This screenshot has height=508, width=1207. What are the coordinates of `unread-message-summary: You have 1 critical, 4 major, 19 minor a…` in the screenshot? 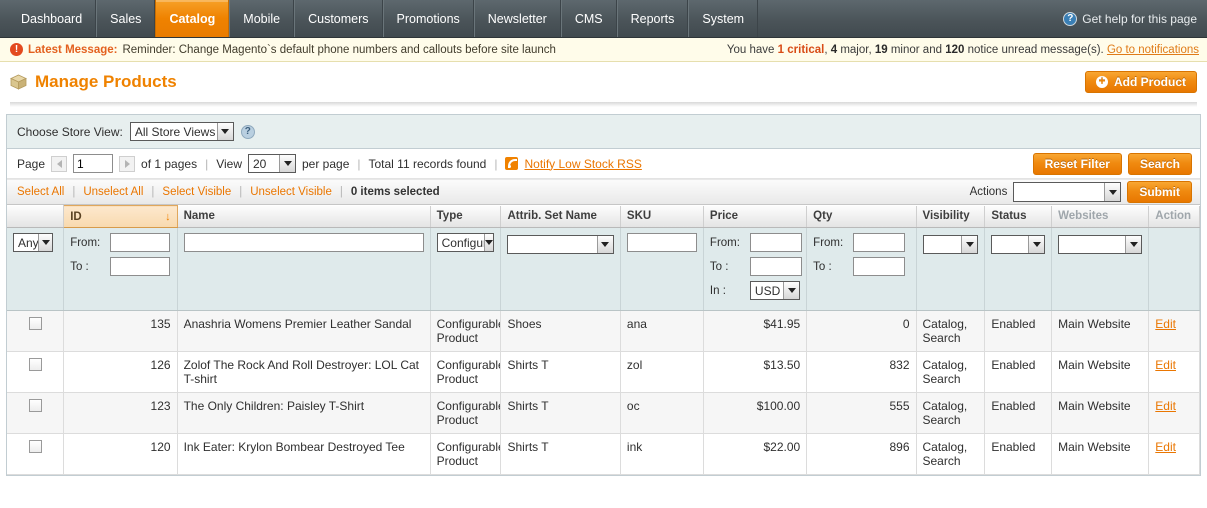 It's located at (963, 50).